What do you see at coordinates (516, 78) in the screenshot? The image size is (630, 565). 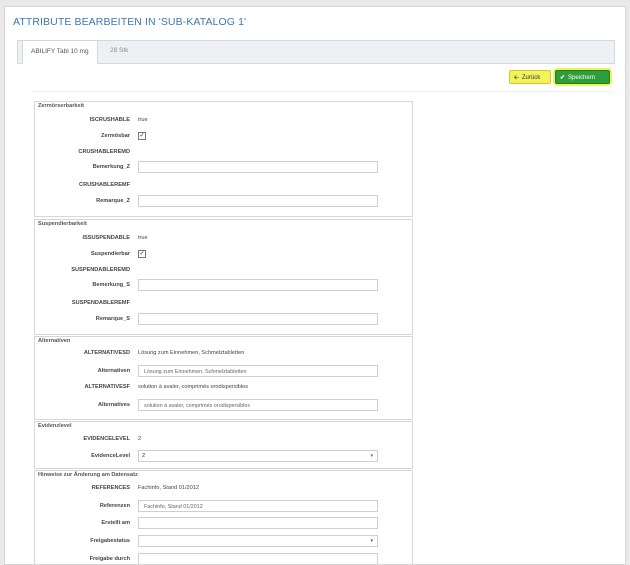 I see `arrow-left-icon: 🡠` at bounding box center [516, 78].